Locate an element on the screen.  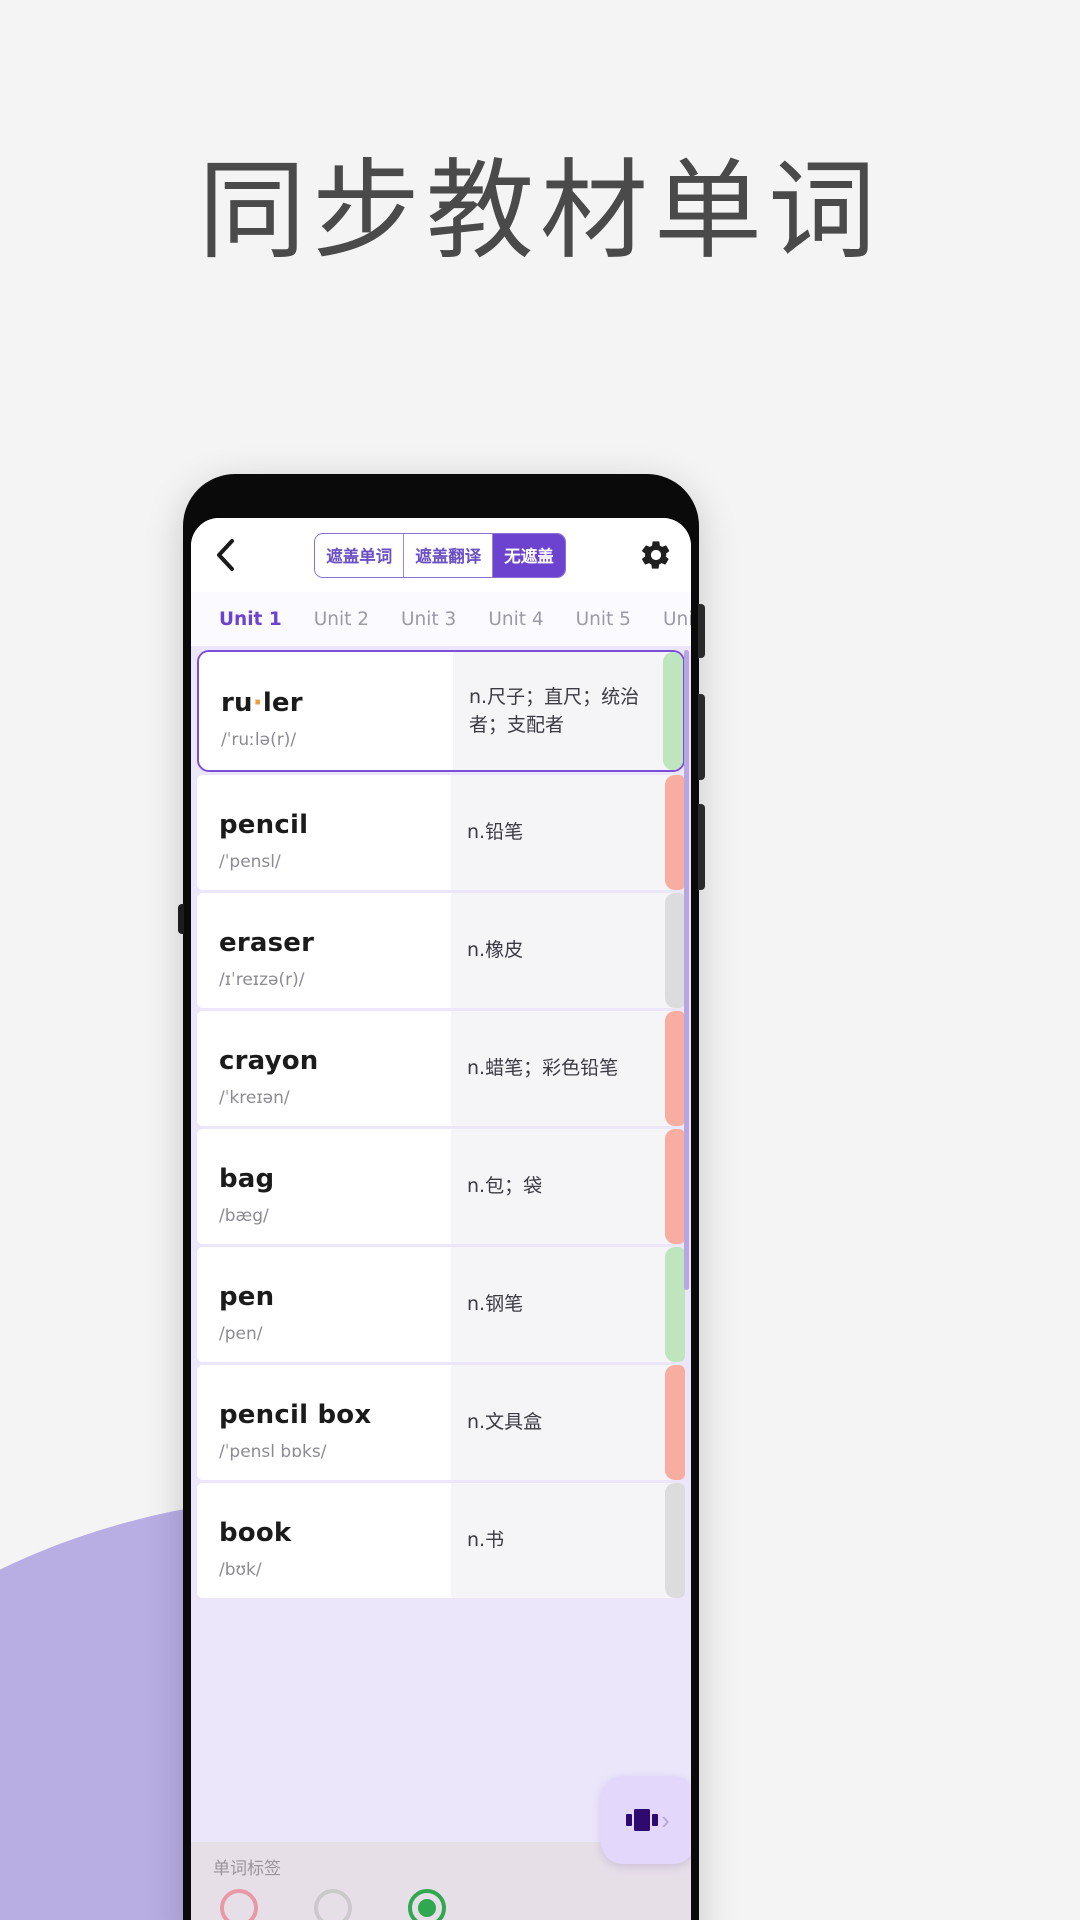
table-row: bag /bæg/ n.包；袋 is located at coordinates (441, 1186).